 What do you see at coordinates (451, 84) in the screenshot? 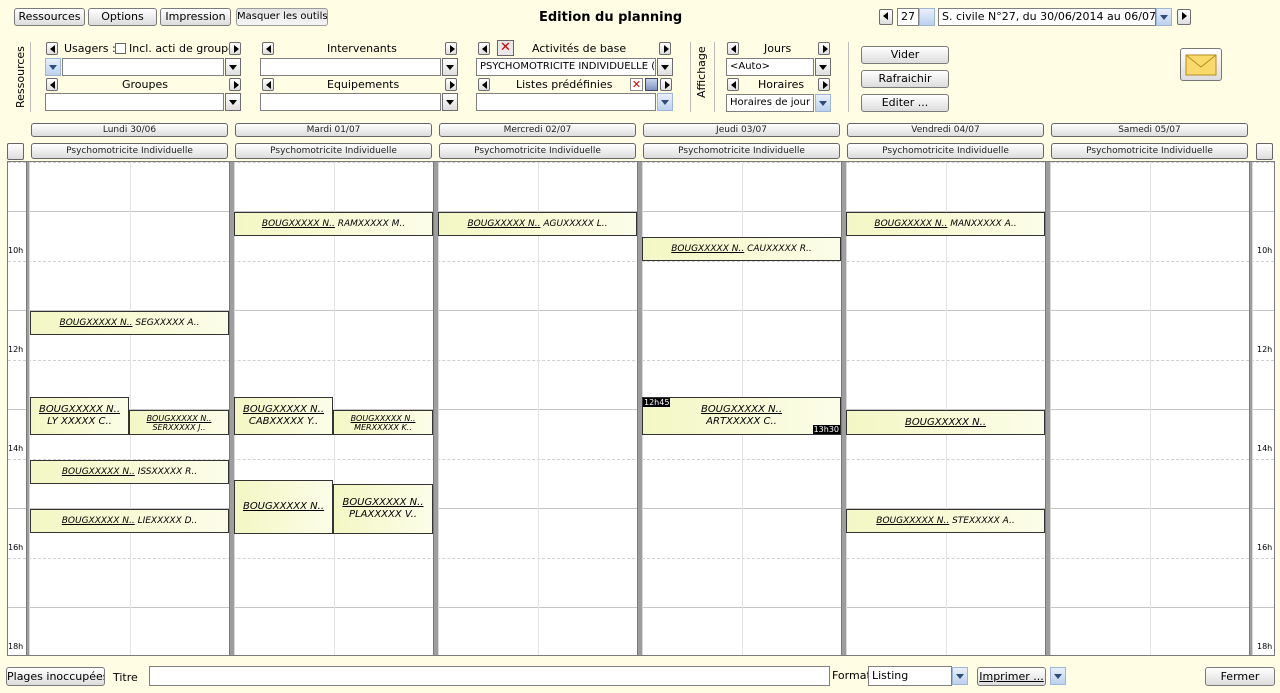
I see `equipements-next` at bounding box center [451, 84].